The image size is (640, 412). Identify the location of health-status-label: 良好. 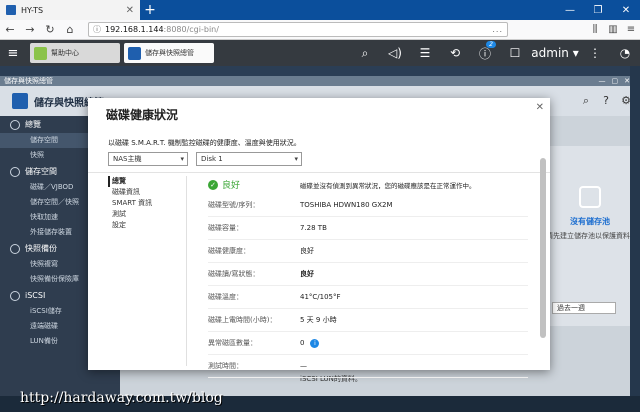
(231, 186).